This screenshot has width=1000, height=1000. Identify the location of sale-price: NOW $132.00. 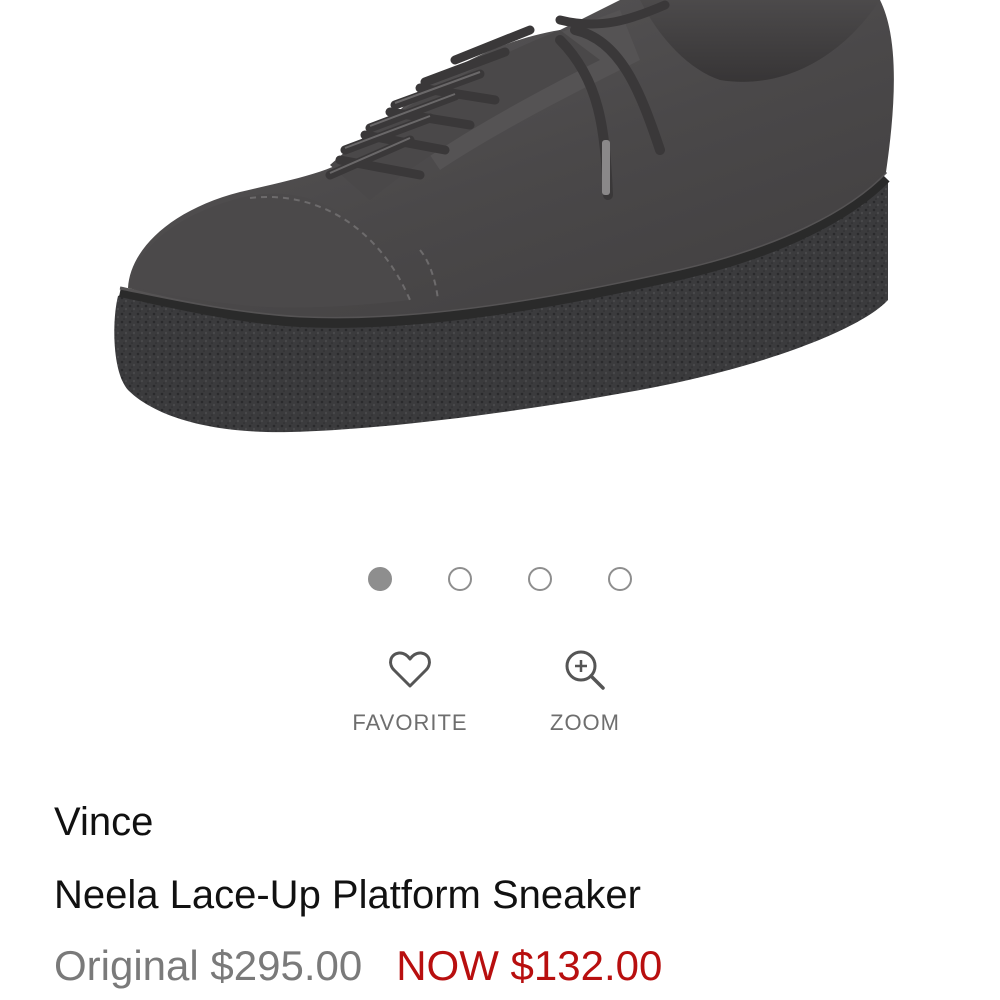
(529, 965).